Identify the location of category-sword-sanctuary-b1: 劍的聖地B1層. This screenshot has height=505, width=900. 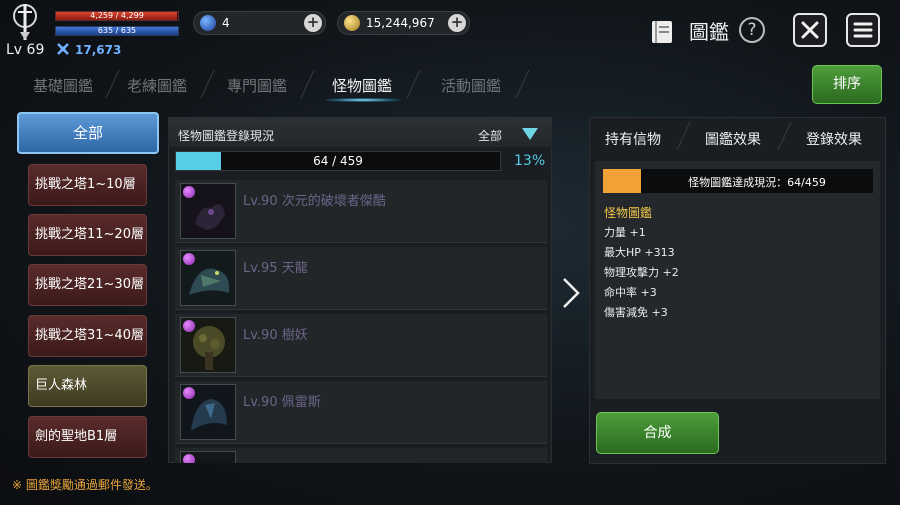
(87, 437).